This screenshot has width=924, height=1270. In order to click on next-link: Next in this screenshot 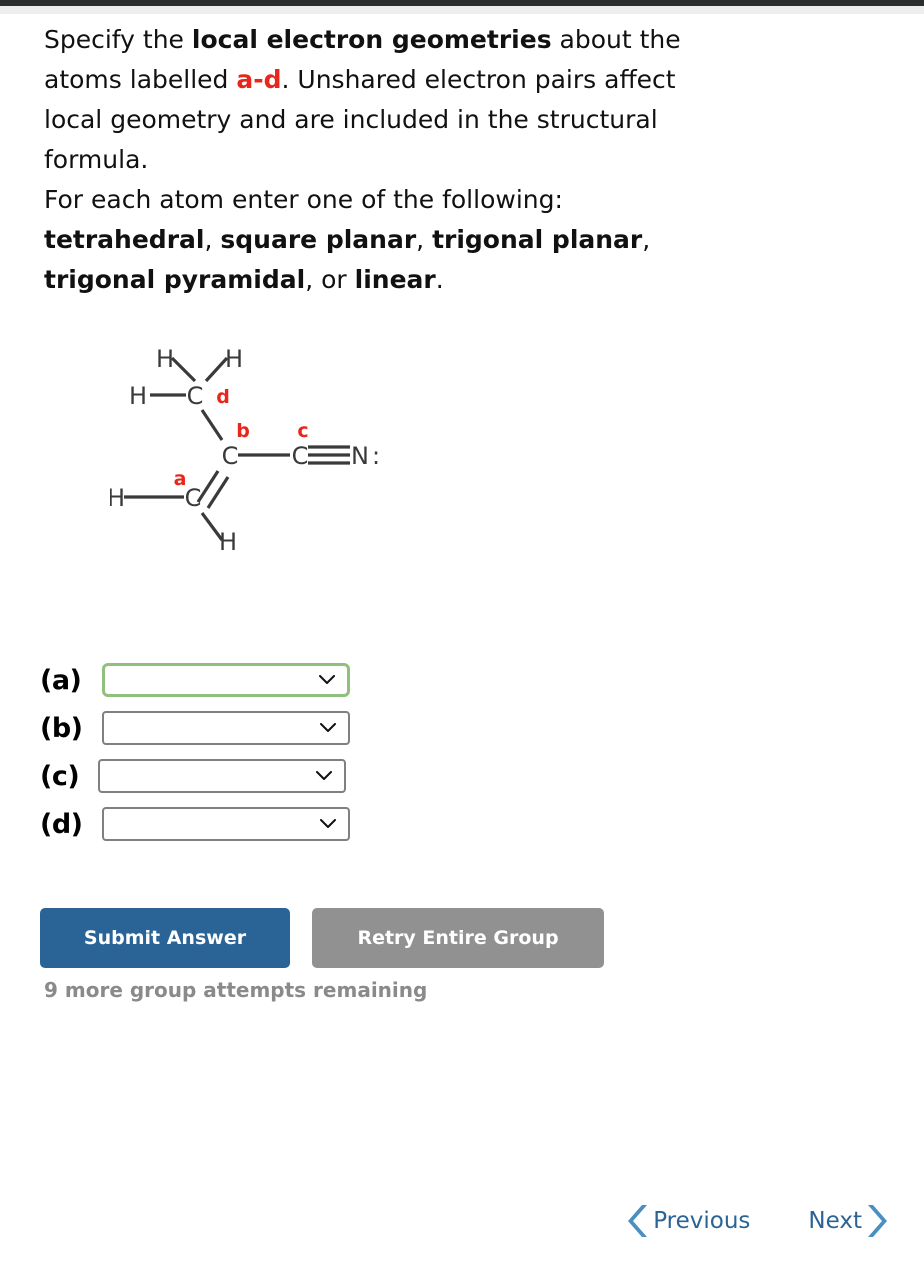, I will do `click(848, 1221)`.